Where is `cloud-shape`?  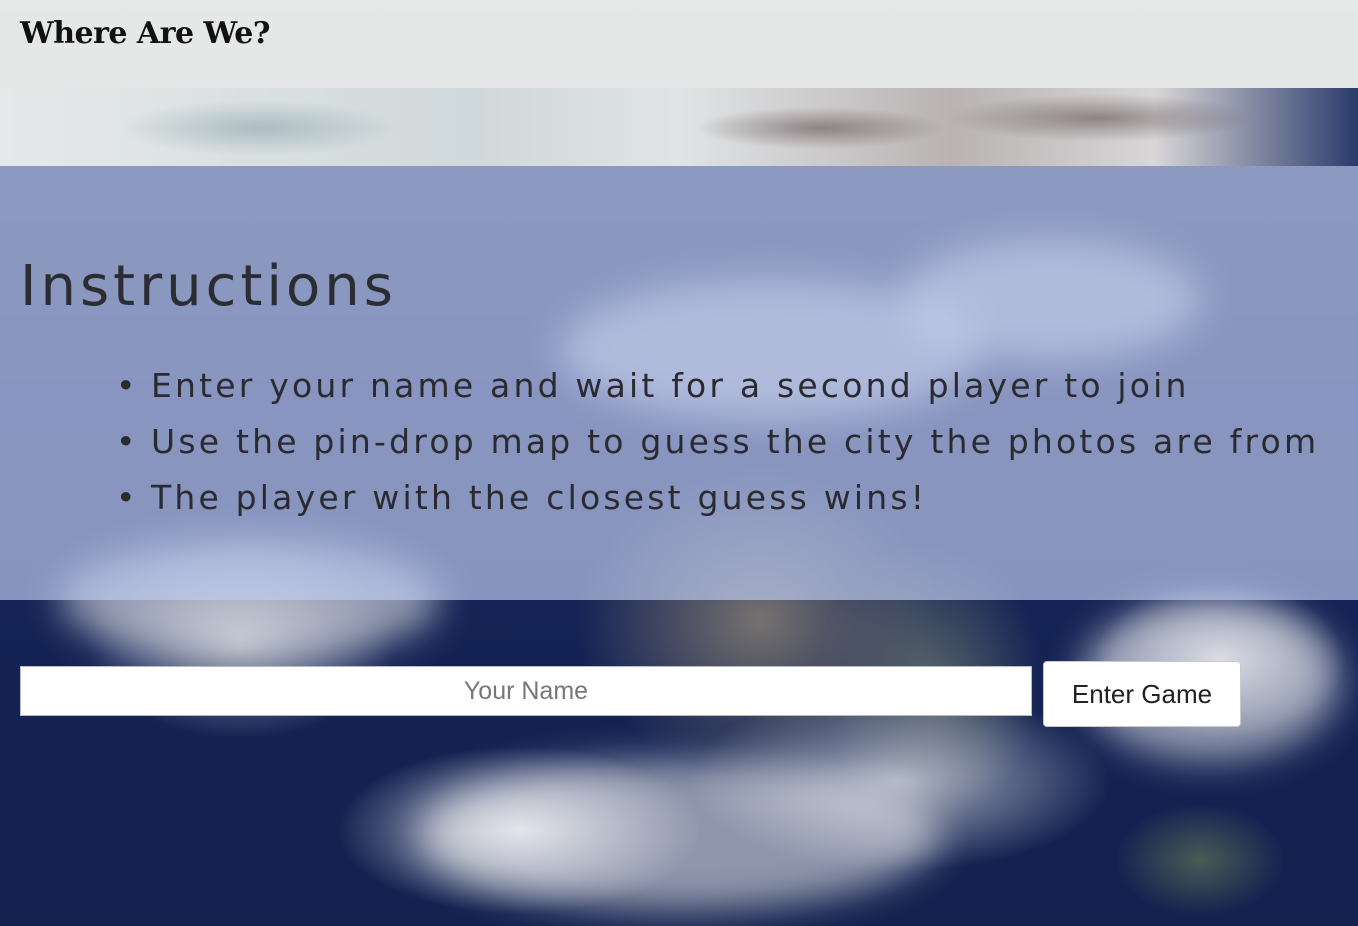
cloud-shape is located at coordinates (680, 835).